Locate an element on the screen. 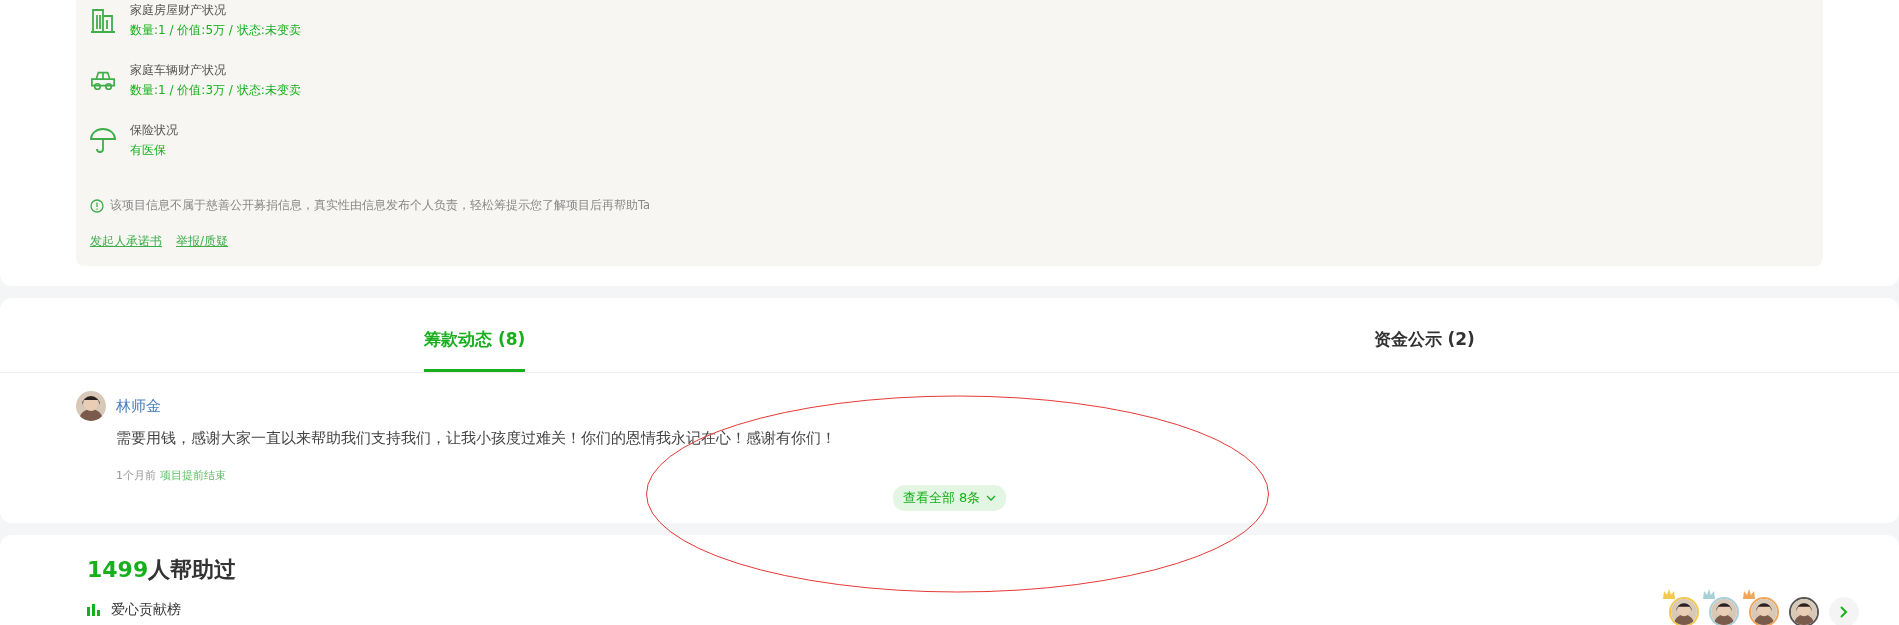 Image resolution: width=1899 pixels, height=625 pixels. board-title: 爱心贡献榜 is located at coordinates (146, 610).